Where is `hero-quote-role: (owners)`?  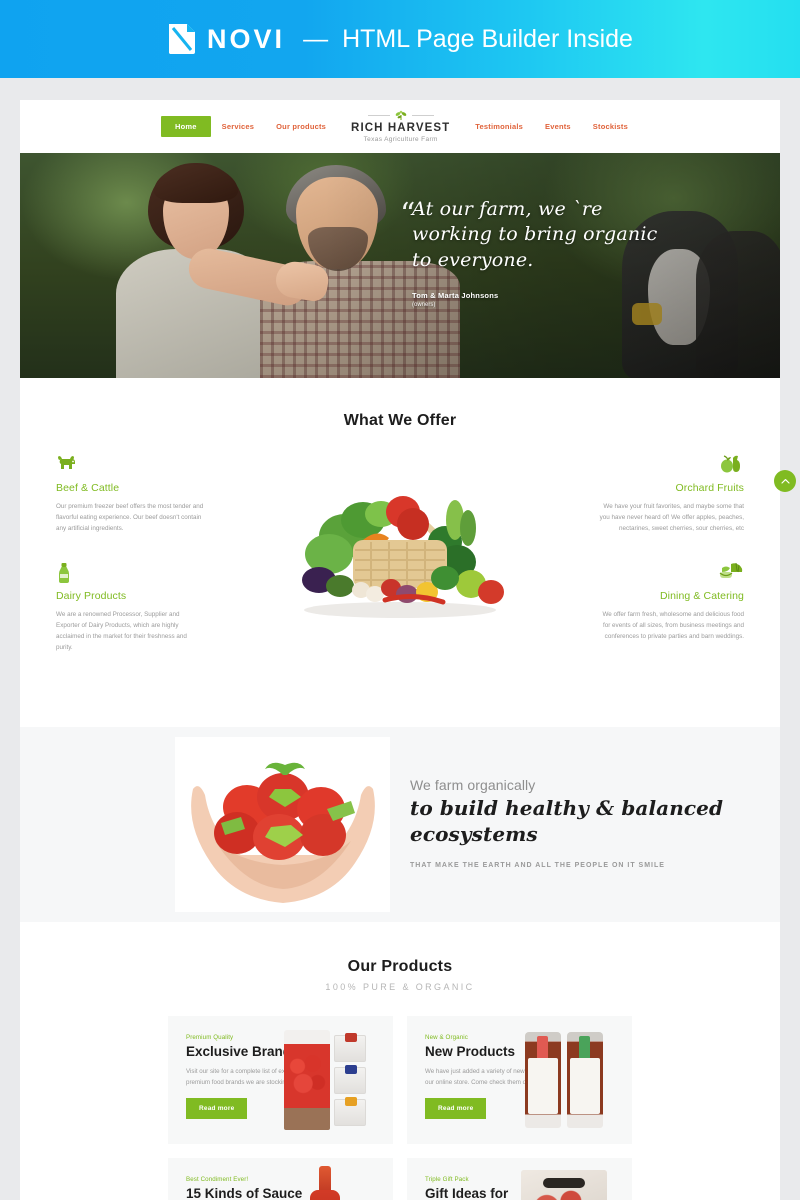
hero-quote-role: (owners) is located at coordinates (424, 305).